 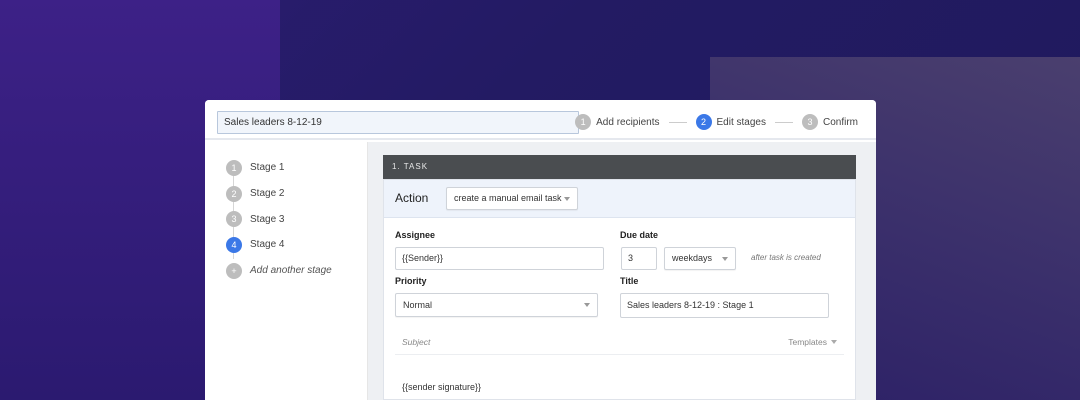 I want to click on assignee-field: {{Sender}}, so click(x=499, y=258).